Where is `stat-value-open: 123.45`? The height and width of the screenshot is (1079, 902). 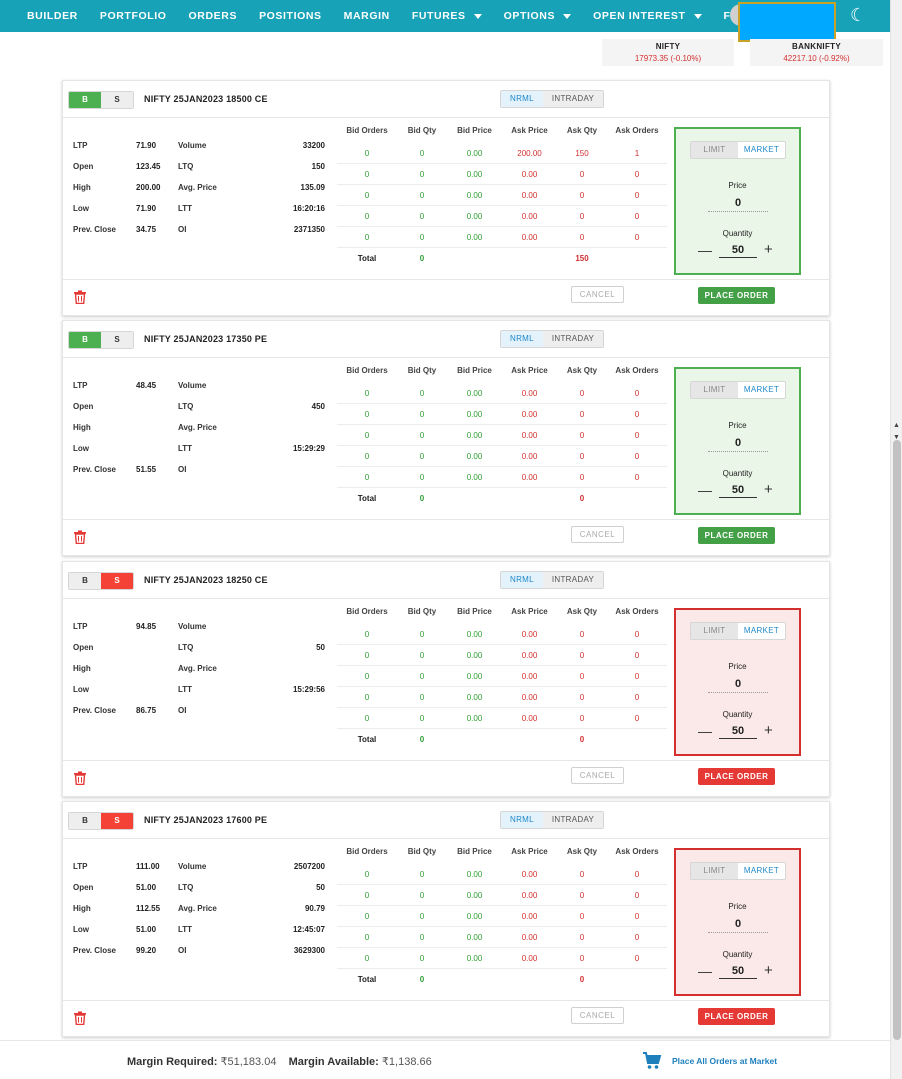 stat-value-open: 123.45 is located at coordinates (148, 166).